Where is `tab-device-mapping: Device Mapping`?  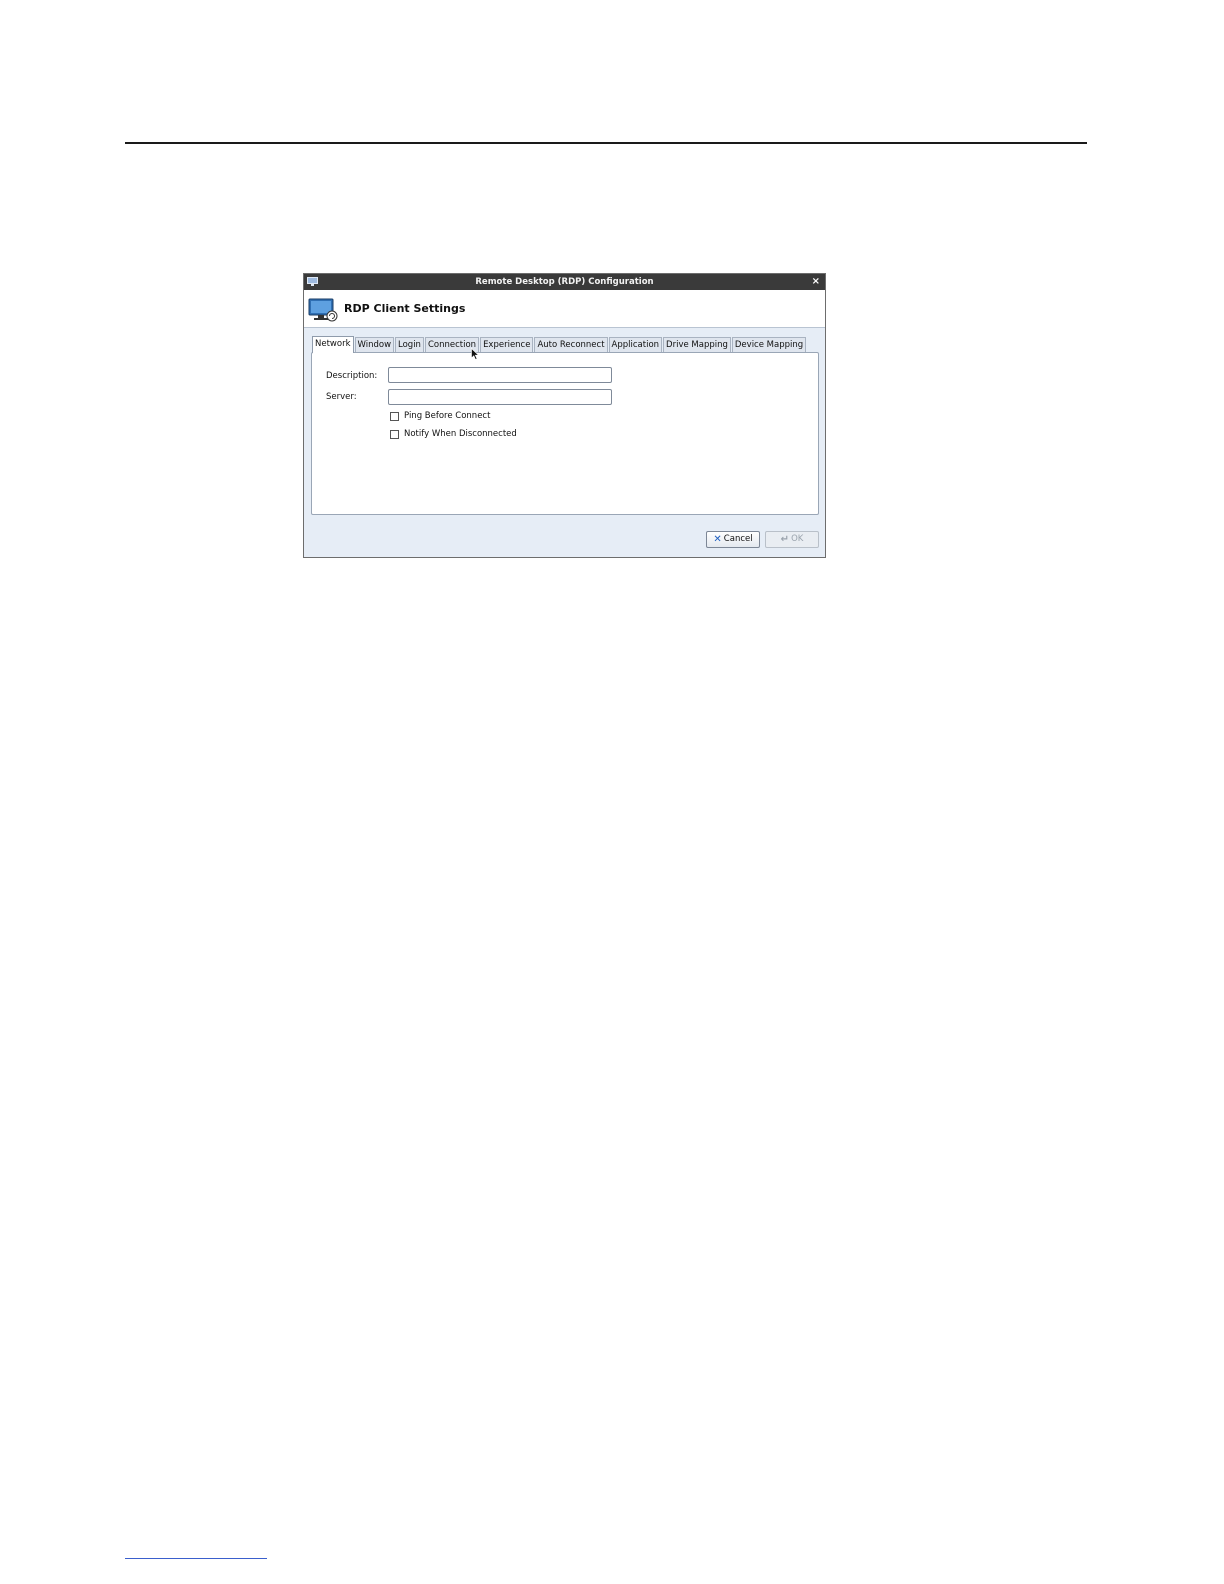 tab-device-mapping: Device Mapping is located at coordinates (769, 344).